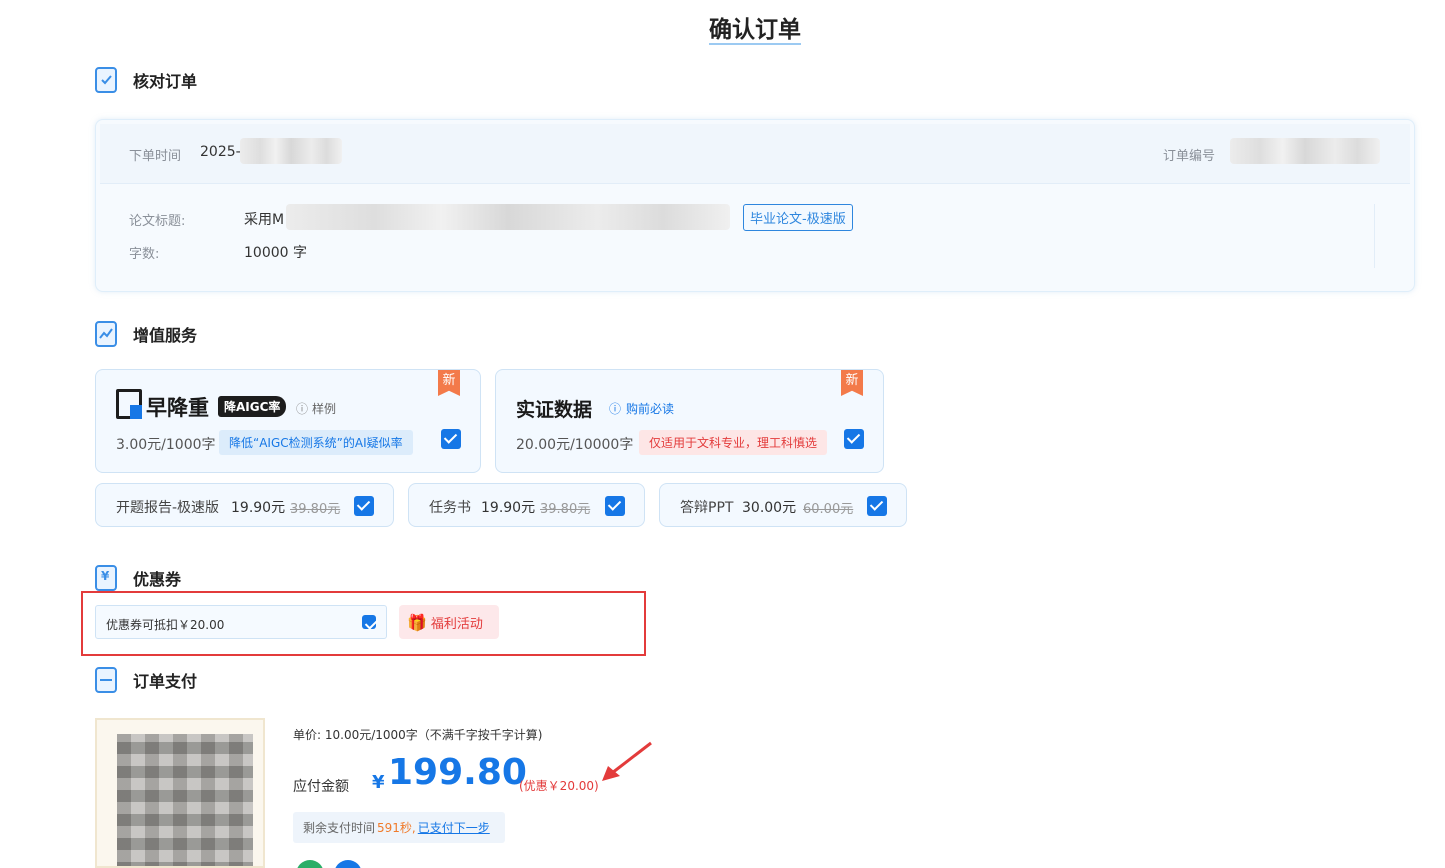  I want to click on divider, so click(1374, 236).